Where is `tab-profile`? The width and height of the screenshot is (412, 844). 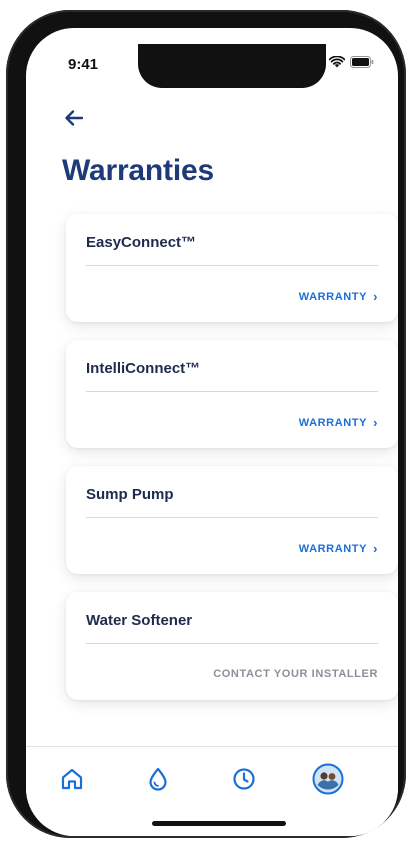
tab-profile is located at coordinates (328, 779).